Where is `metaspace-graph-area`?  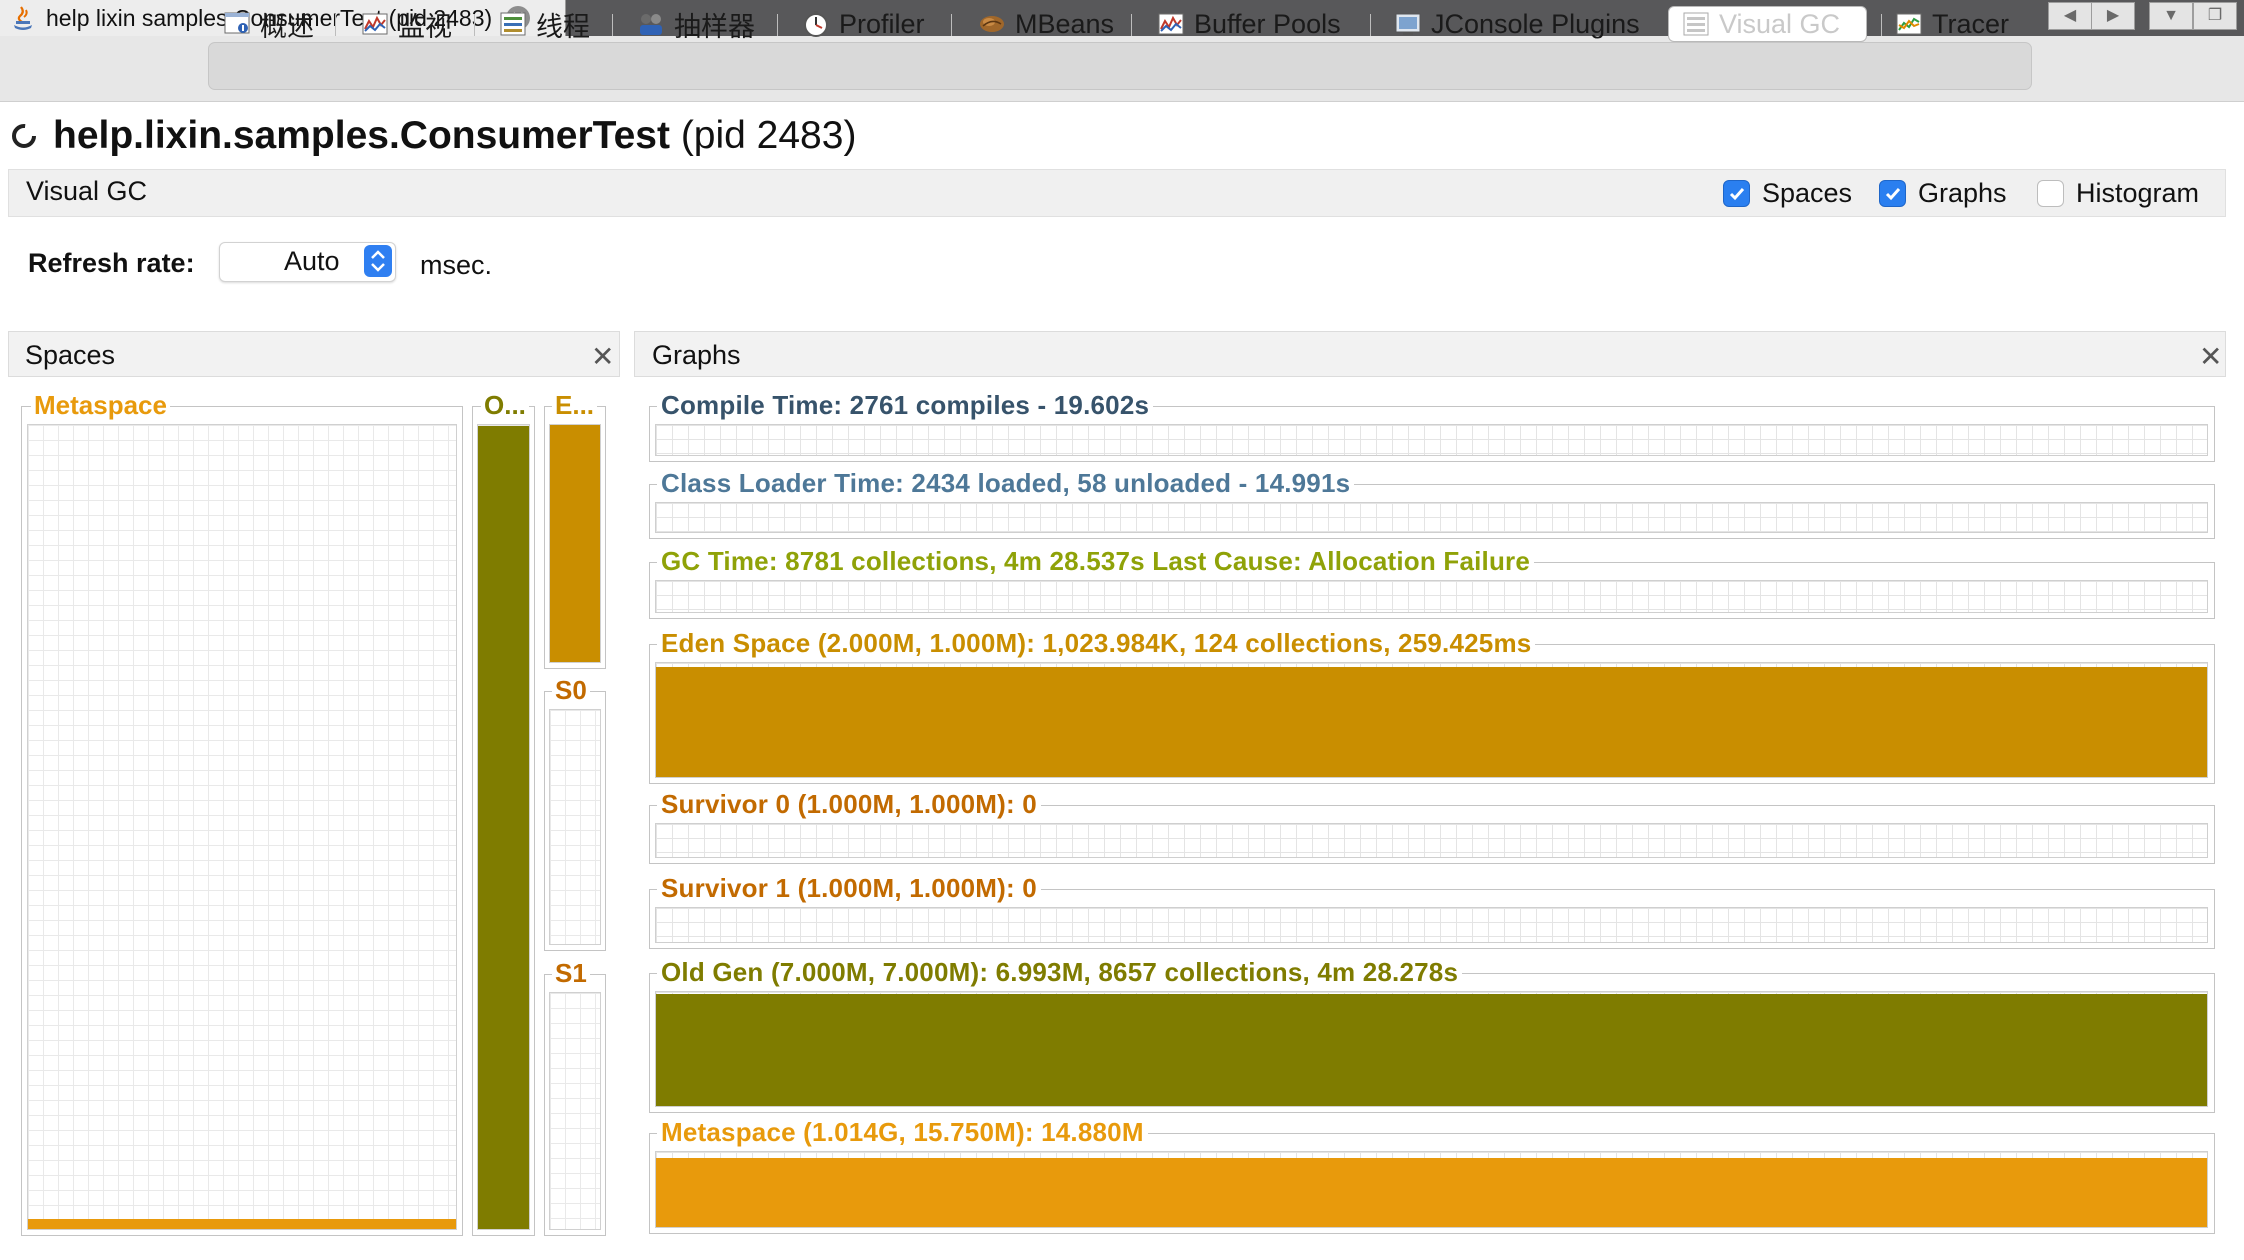
metaspace-graph-area is located at coordinates (1431, 1192).